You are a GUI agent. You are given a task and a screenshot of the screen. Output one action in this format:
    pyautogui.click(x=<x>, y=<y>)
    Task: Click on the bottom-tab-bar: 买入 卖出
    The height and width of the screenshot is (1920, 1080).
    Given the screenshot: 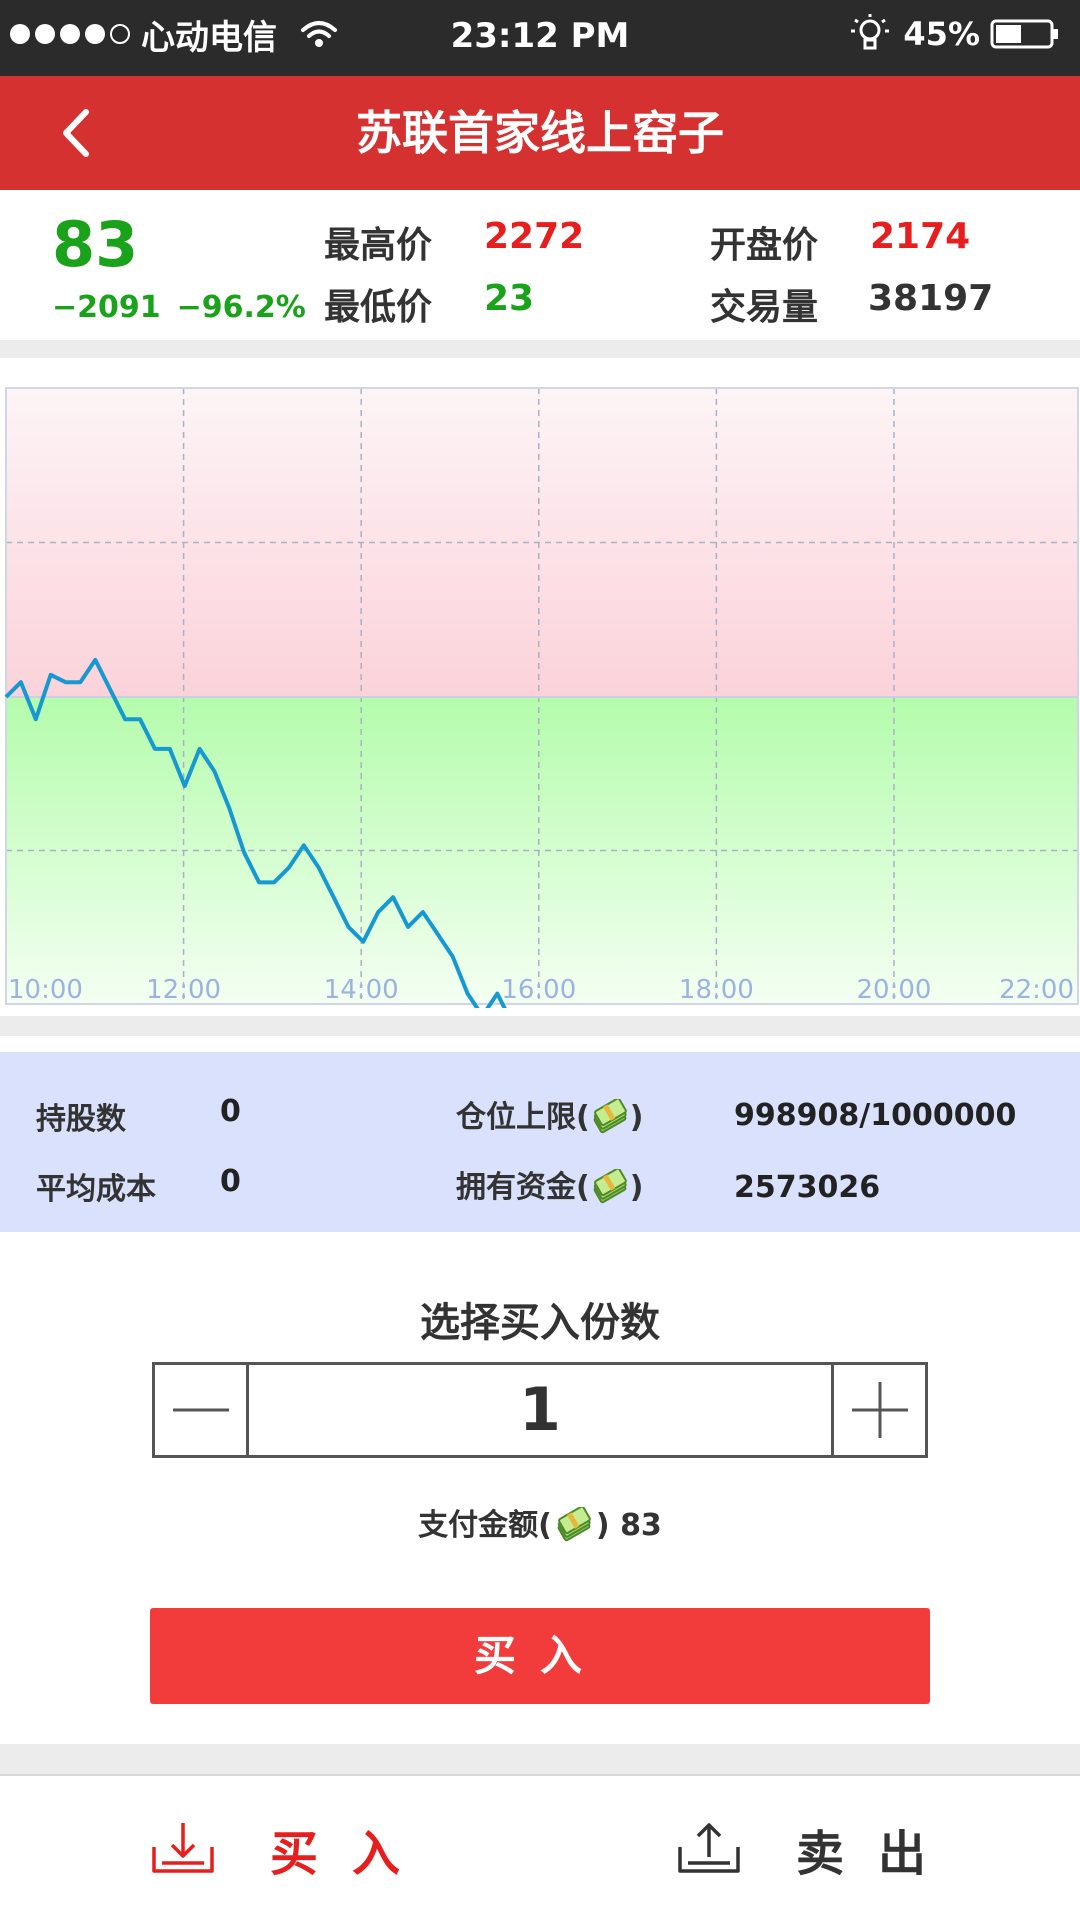 What is the action you would take?
    pyautogui.click(x=540, y=1847)
    